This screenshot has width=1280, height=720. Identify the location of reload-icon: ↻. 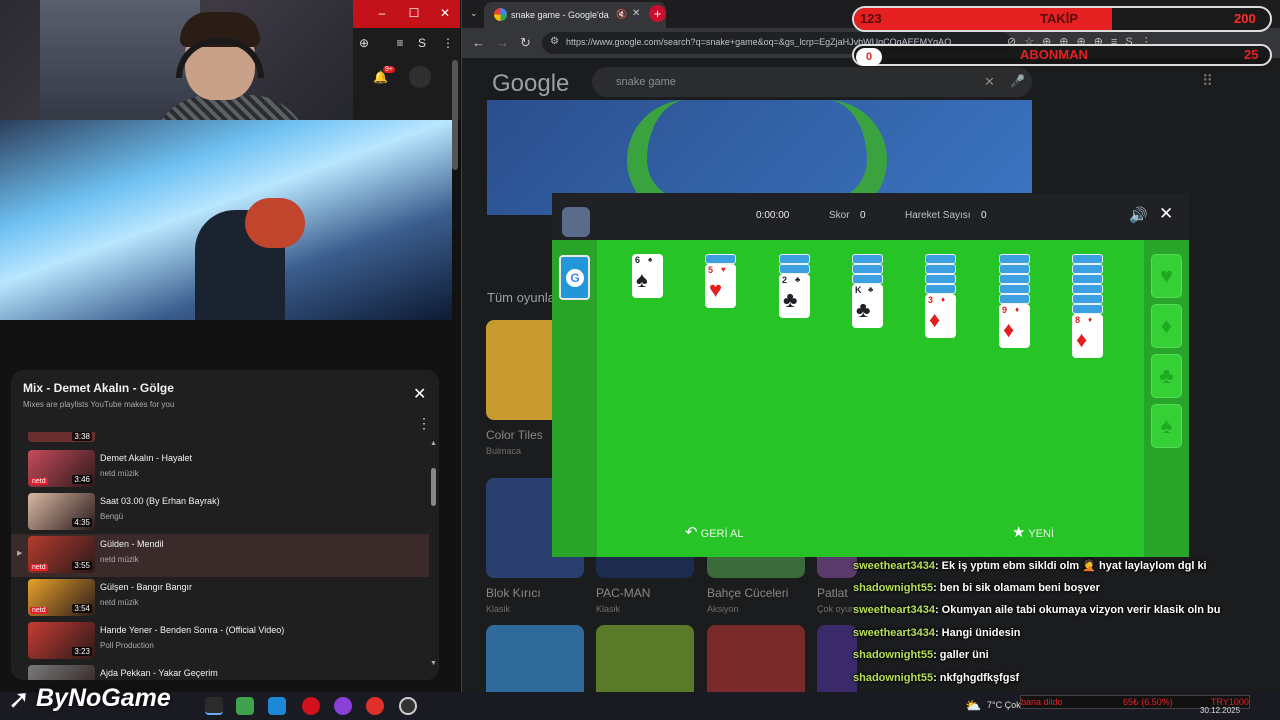
(525, 43).